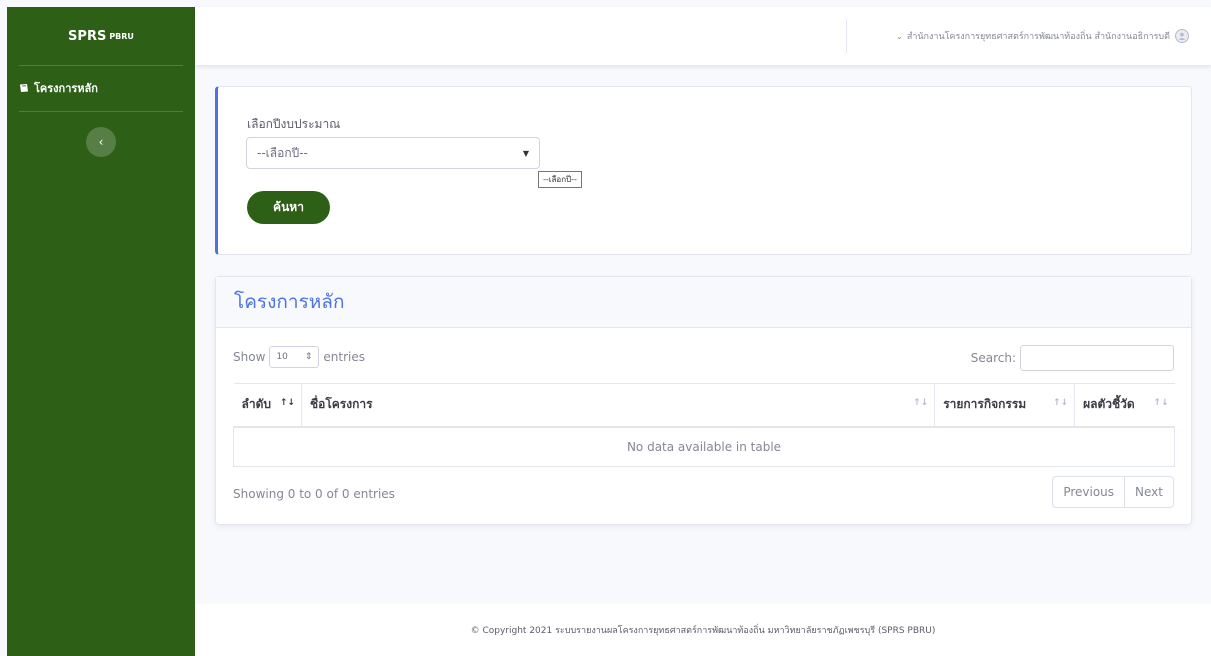 The image size is (1211, 656). I want to click on column-label: รายการกิจกรรม, so click(985, 404).